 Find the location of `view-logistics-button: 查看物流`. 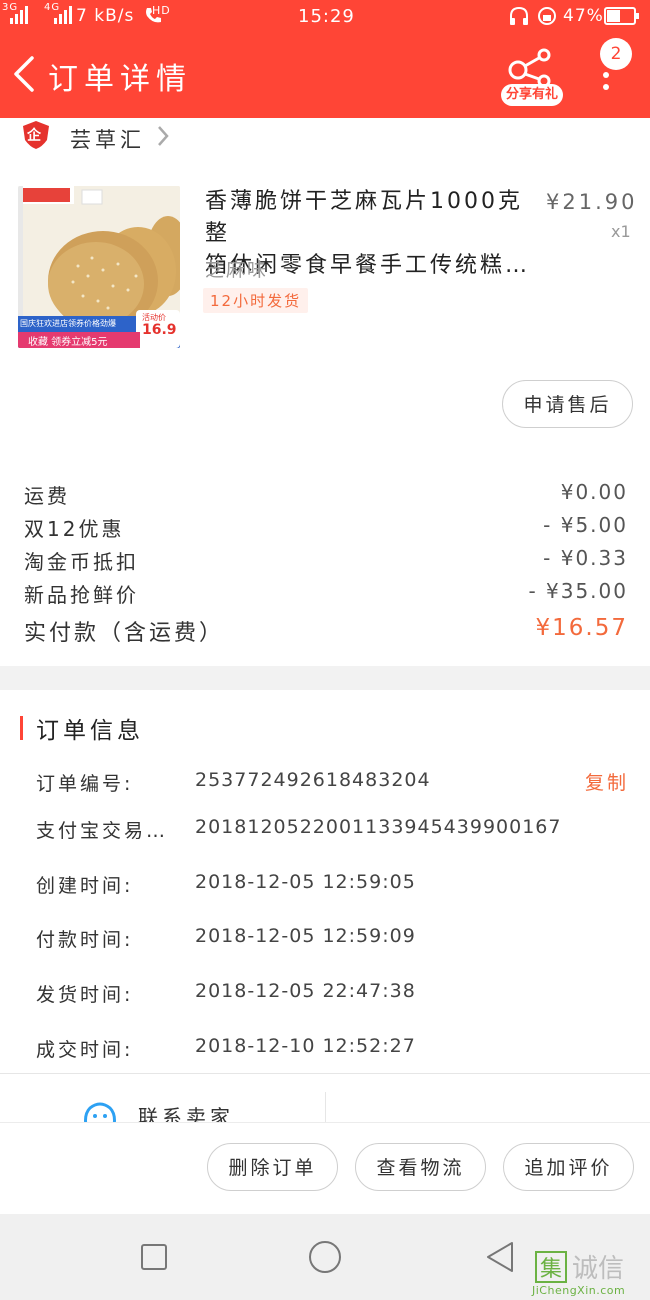

view-logistics-button: 查看物流 is located at coordinates (420, 1167).